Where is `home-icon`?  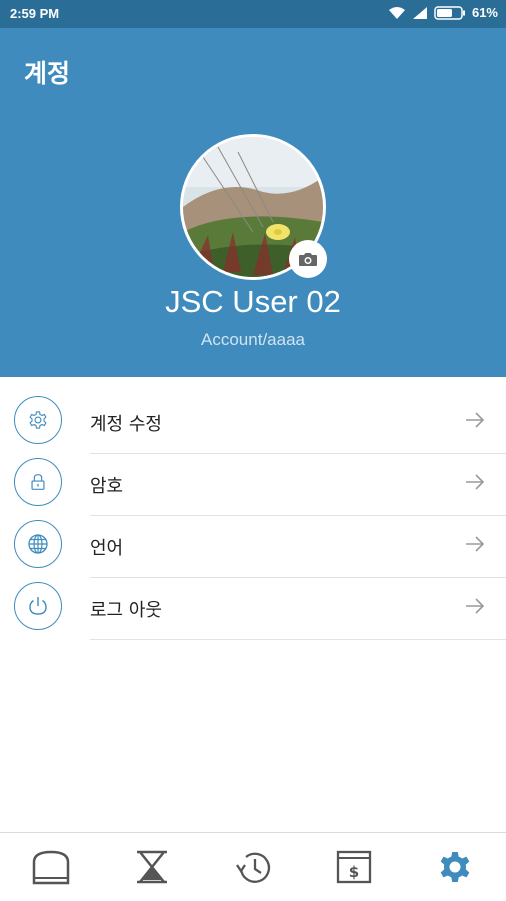
home-icon is located at coordinates (50, 867).